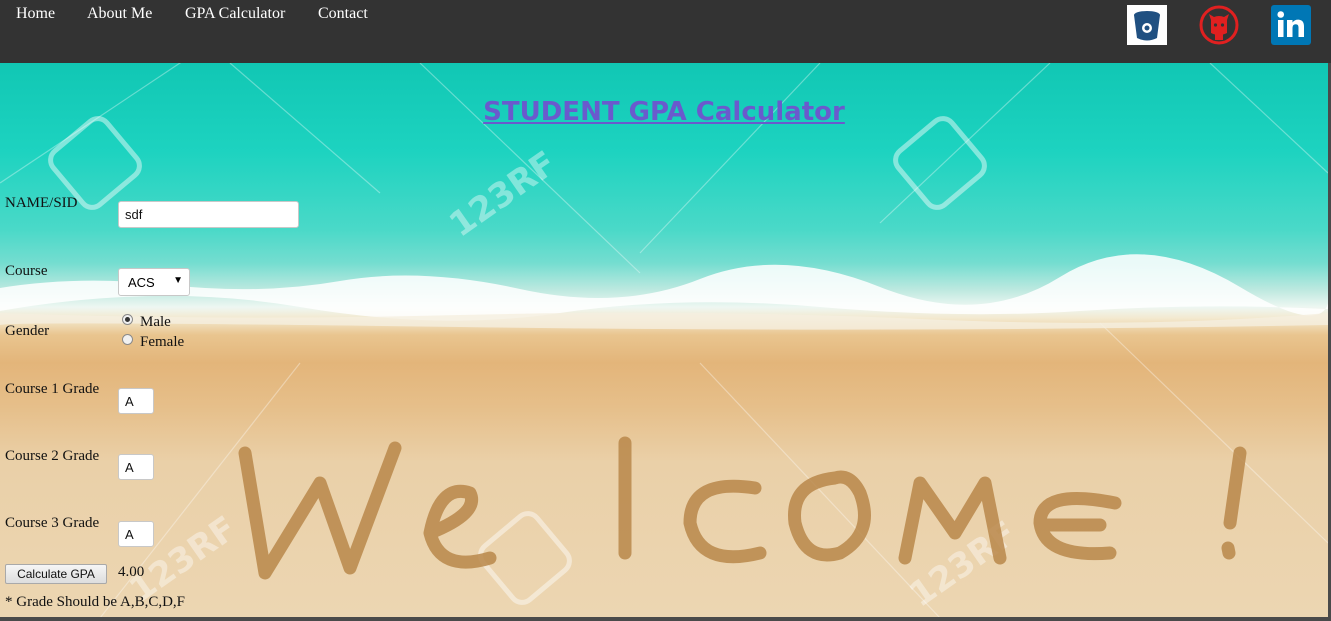 The height and width of the screenshot is (621, 1331). I want to click on scene-bottom-border, so click(665, 619).